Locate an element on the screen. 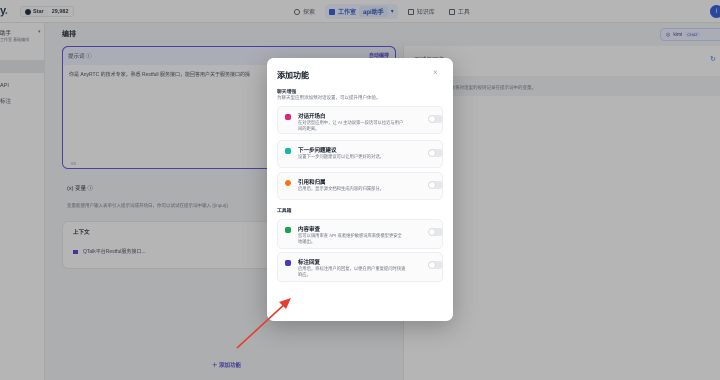  feature-suggested-questions: 下一步问题建议 设置下一步问题建议可以让用户更好的对话。 is located at coordinates (360, 154).